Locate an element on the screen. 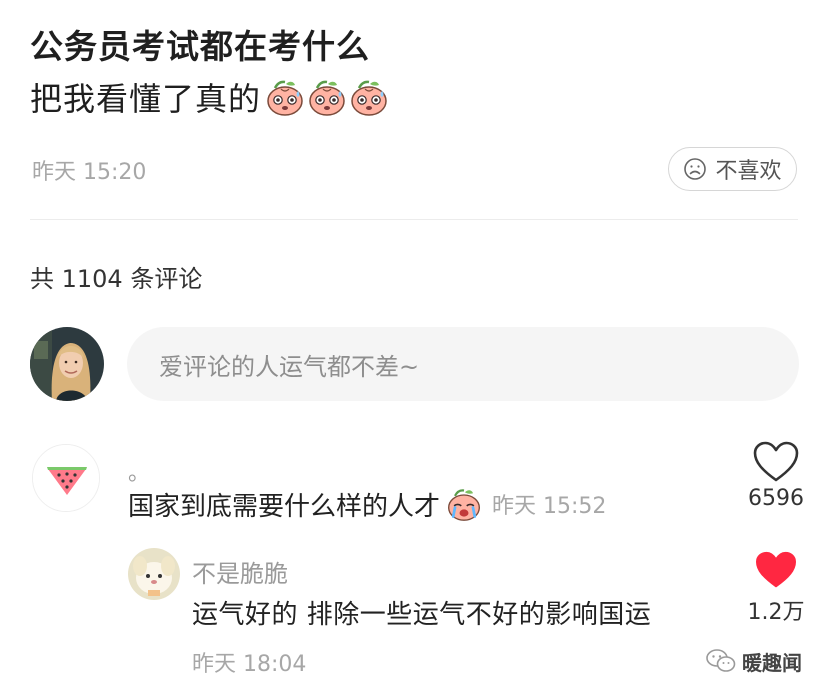 Image resolution: width=828 pixels, height=698 pixels. comment-count: 共 1104 条评论 is located at coordinates (116, 279).